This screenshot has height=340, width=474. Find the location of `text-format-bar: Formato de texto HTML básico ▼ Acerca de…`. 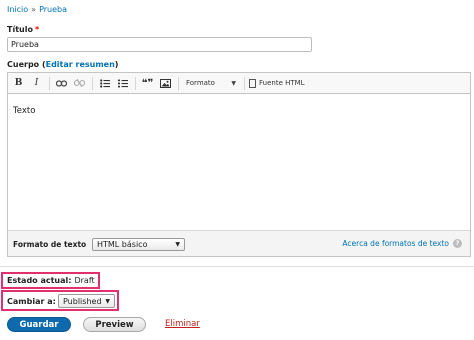

text-format-bar: Formato de texto HTML básico ▼ Acerca de… is located at coordinates (239, 243).